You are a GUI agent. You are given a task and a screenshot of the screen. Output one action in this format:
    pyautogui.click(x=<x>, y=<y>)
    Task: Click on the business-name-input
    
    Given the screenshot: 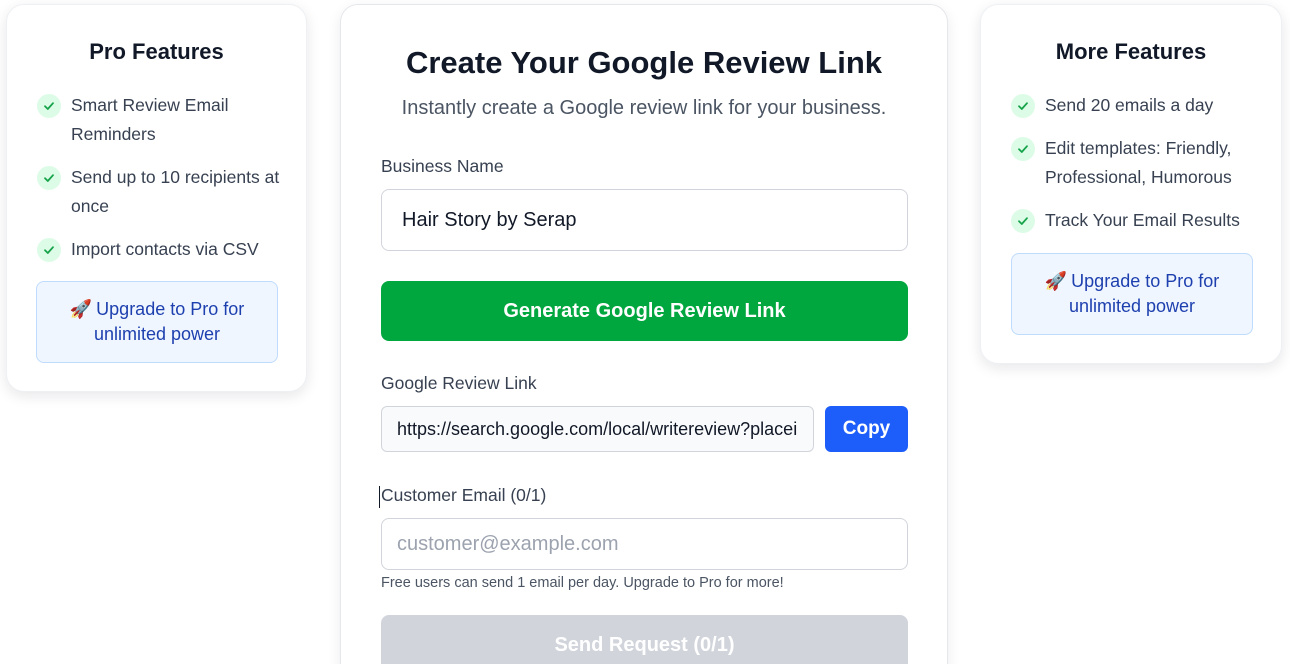 What is the action you would take?
    pyautogui.click(x=644, y=220)
    